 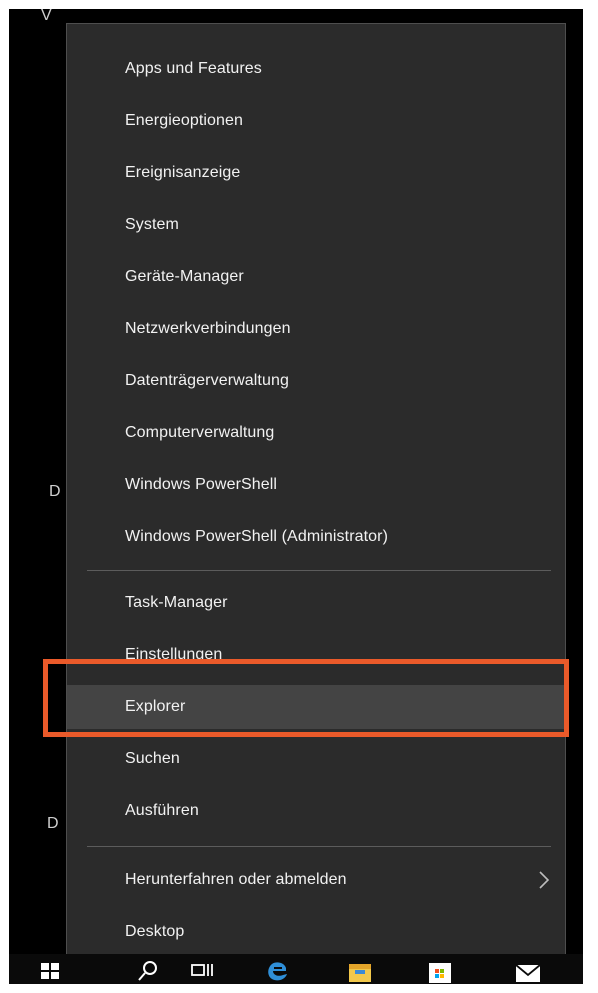 What do you see at coordinates (148, 971) in the screenshot?
I see `search-icon` at bounding box center [148, 971].